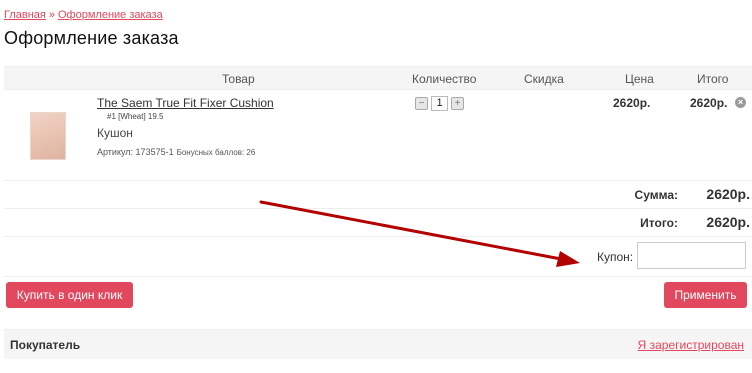 This screenshot has height=373, width=752. I want to click on item-price: 2620р., so click(632, 103).